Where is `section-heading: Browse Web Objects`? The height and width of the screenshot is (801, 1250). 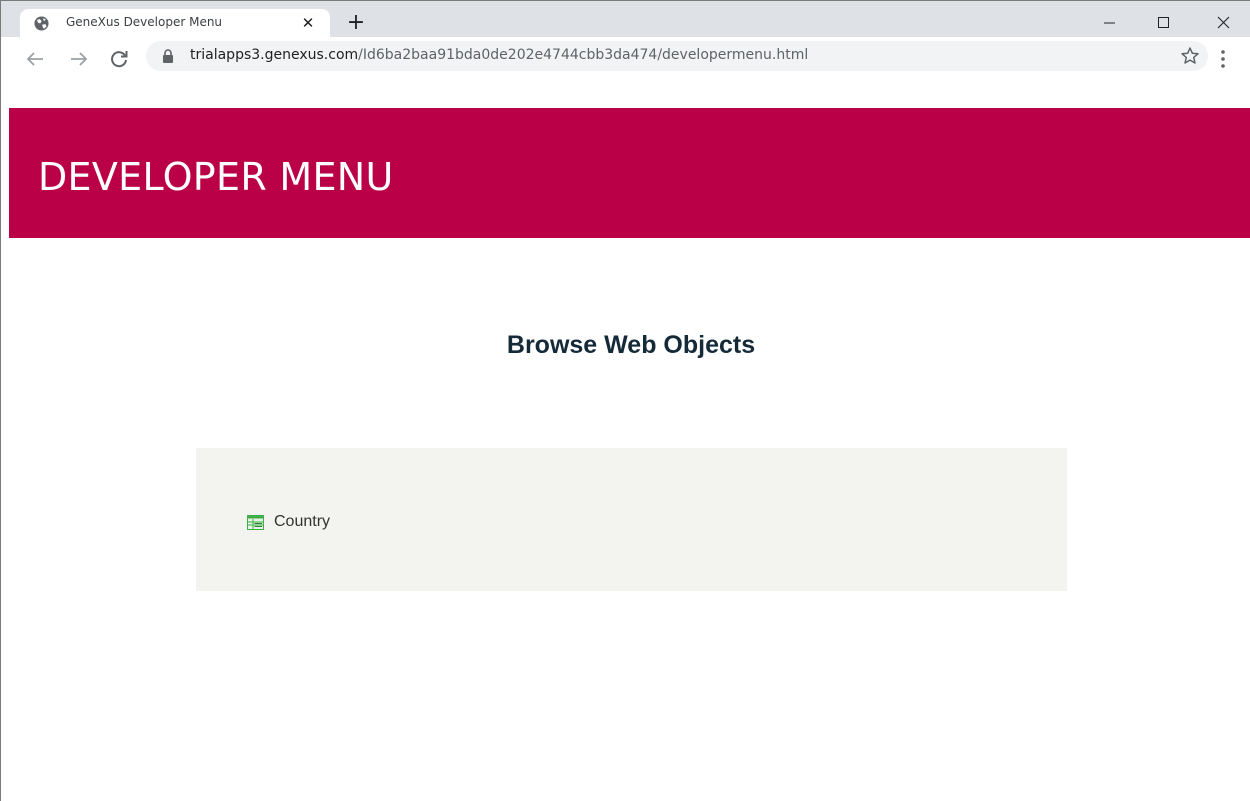 section-heading: Browse Web Objects is located at coordinates (631, 345).